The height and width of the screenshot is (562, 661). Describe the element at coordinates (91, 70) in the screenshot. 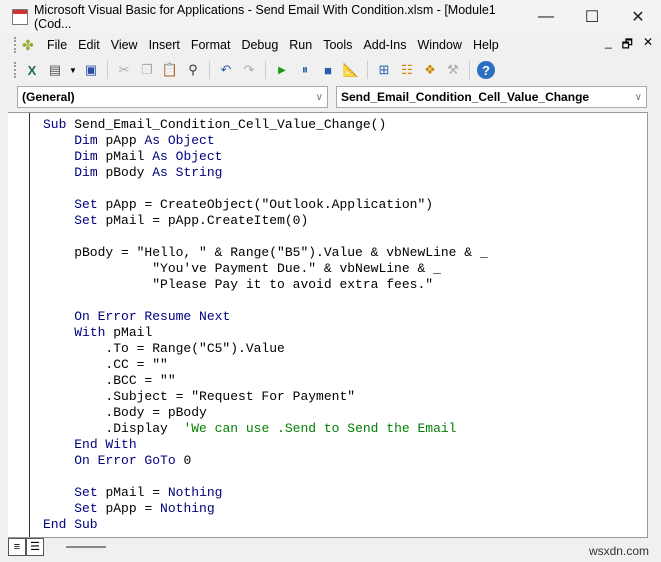

I see `save-icon: ▣` at that location.